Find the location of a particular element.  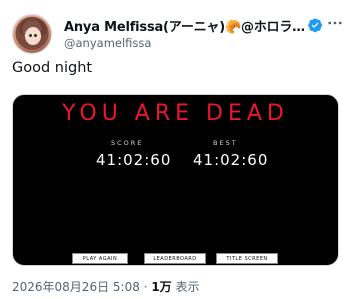

tweet-meta: 2026年08月26日 5:08 · 1万 表示 is located at coordinates (106, 286).